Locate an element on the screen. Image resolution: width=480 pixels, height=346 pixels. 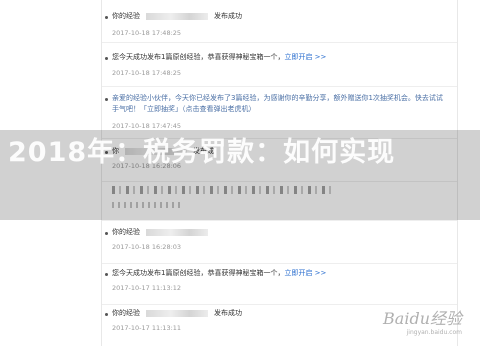
watermark-url: jingyan.baidu.com is located at coordinates (434, 332).